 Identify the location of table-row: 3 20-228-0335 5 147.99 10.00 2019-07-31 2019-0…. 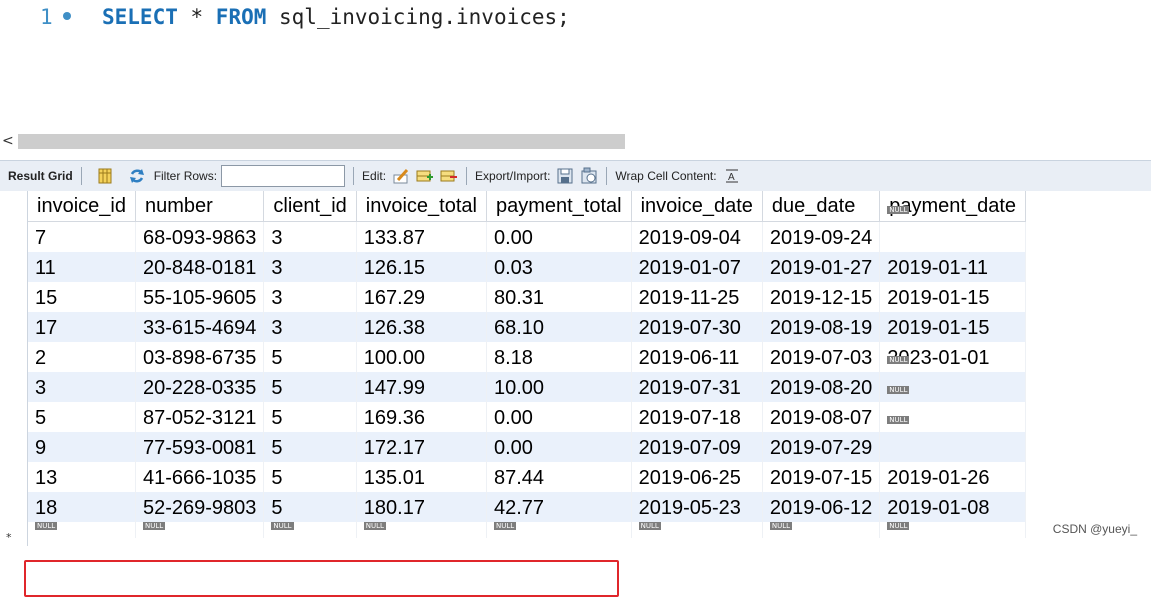
(527, 379).